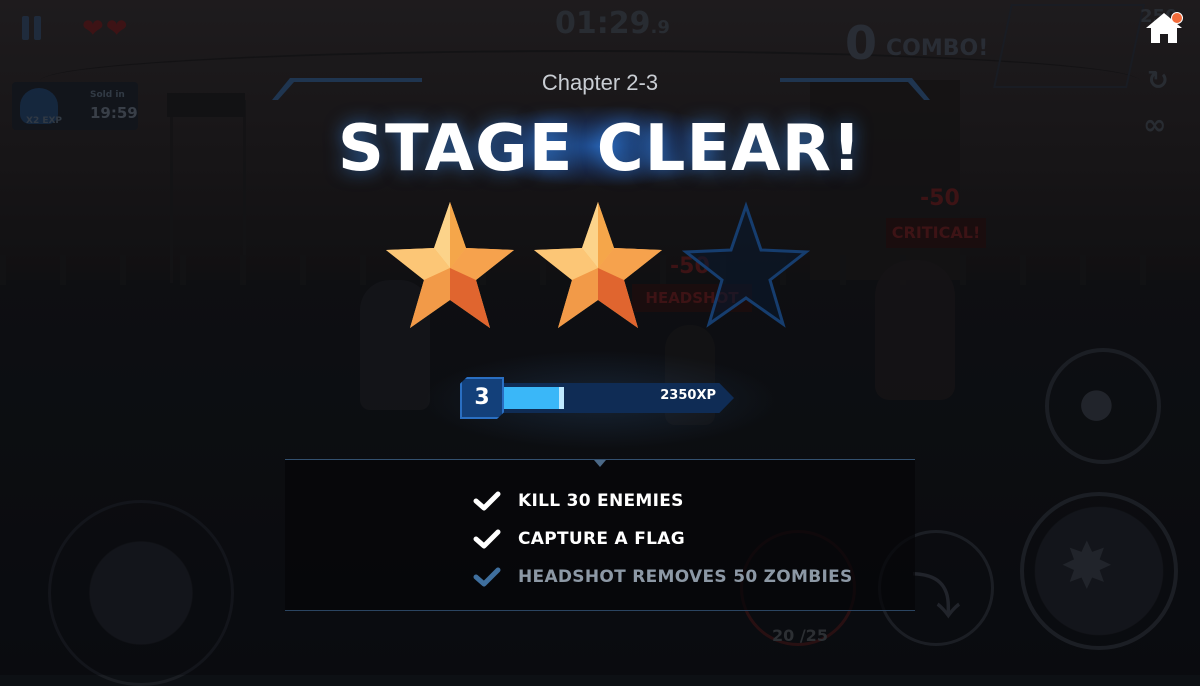 This screenshot has height=686, width=1200. I want to click on mission-item: KILL 30 ENEMIES, so click(578, 501).